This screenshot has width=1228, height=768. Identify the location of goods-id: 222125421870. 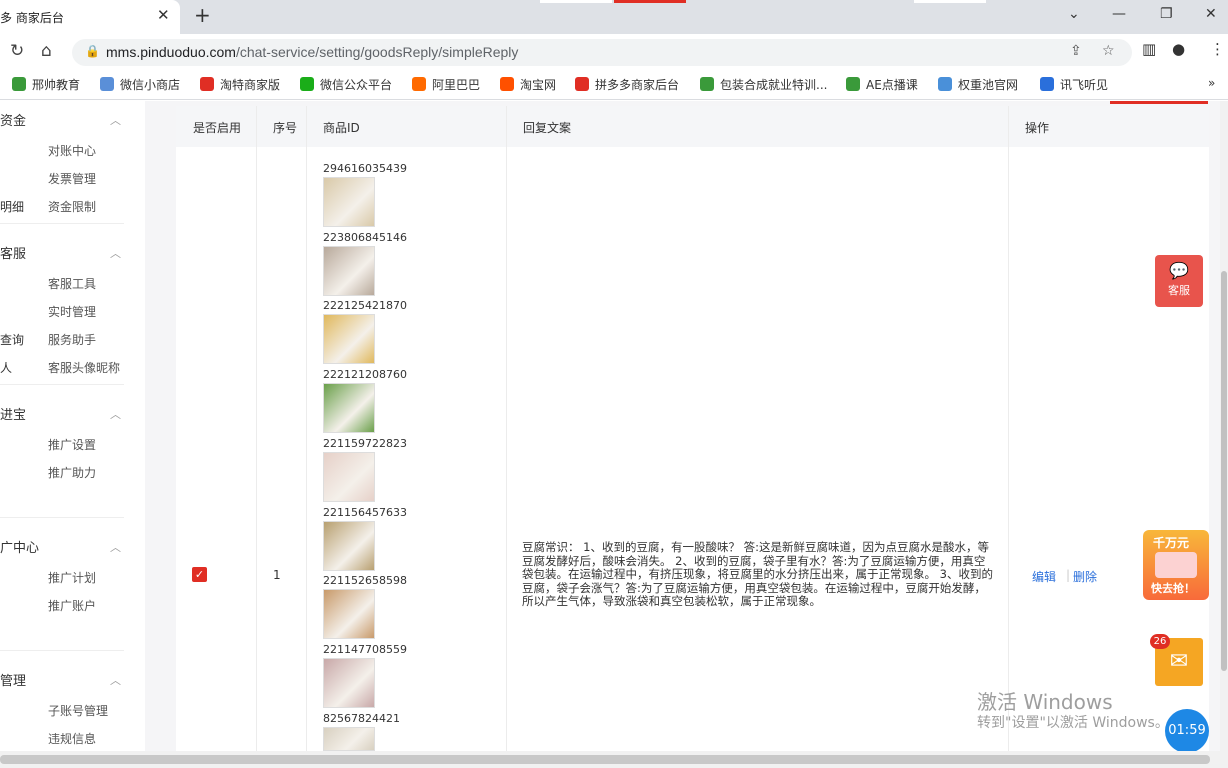
(365, 305).